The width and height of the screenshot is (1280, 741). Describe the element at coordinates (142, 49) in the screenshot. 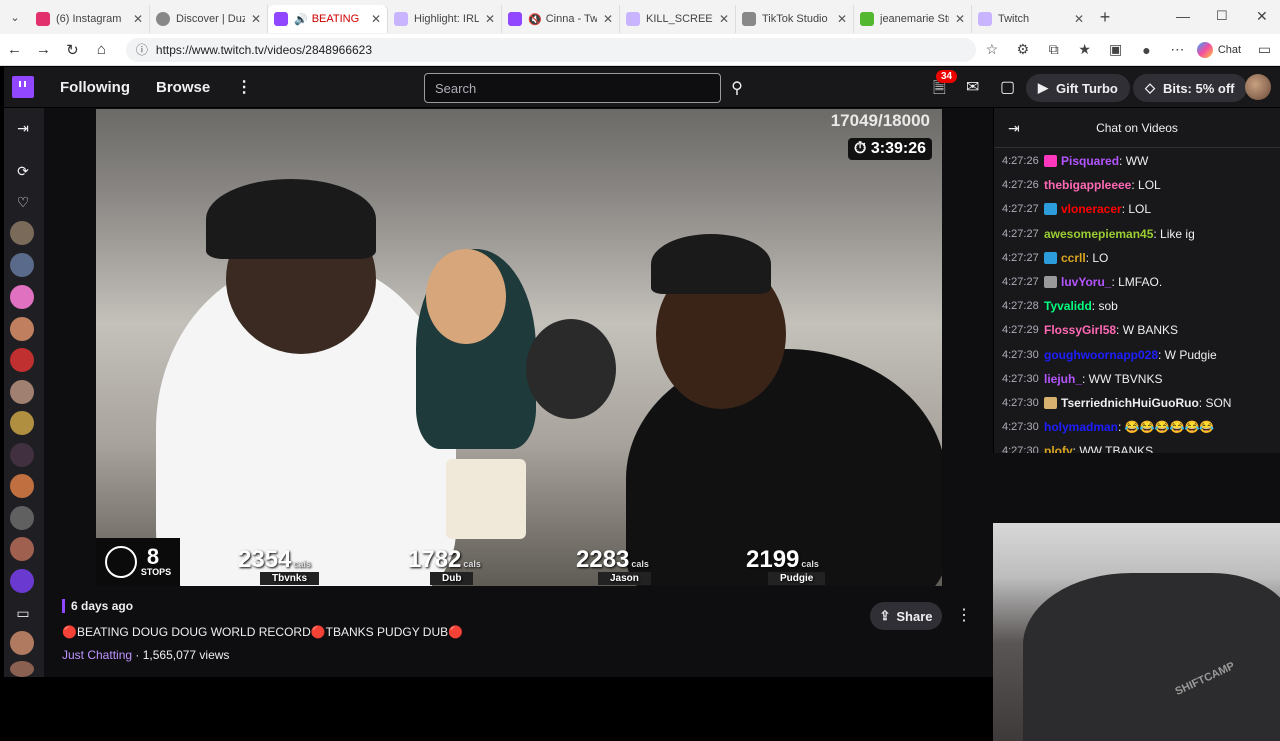

I see `site-info-icon: ⓘ` at that location.